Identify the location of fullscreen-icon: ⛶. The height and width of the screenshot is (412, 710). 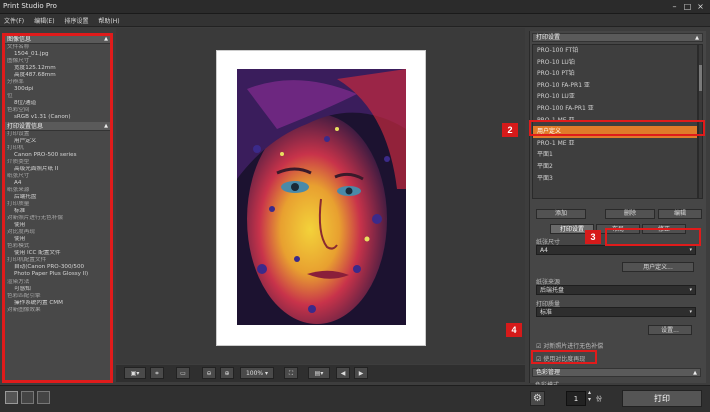
(291, 373).